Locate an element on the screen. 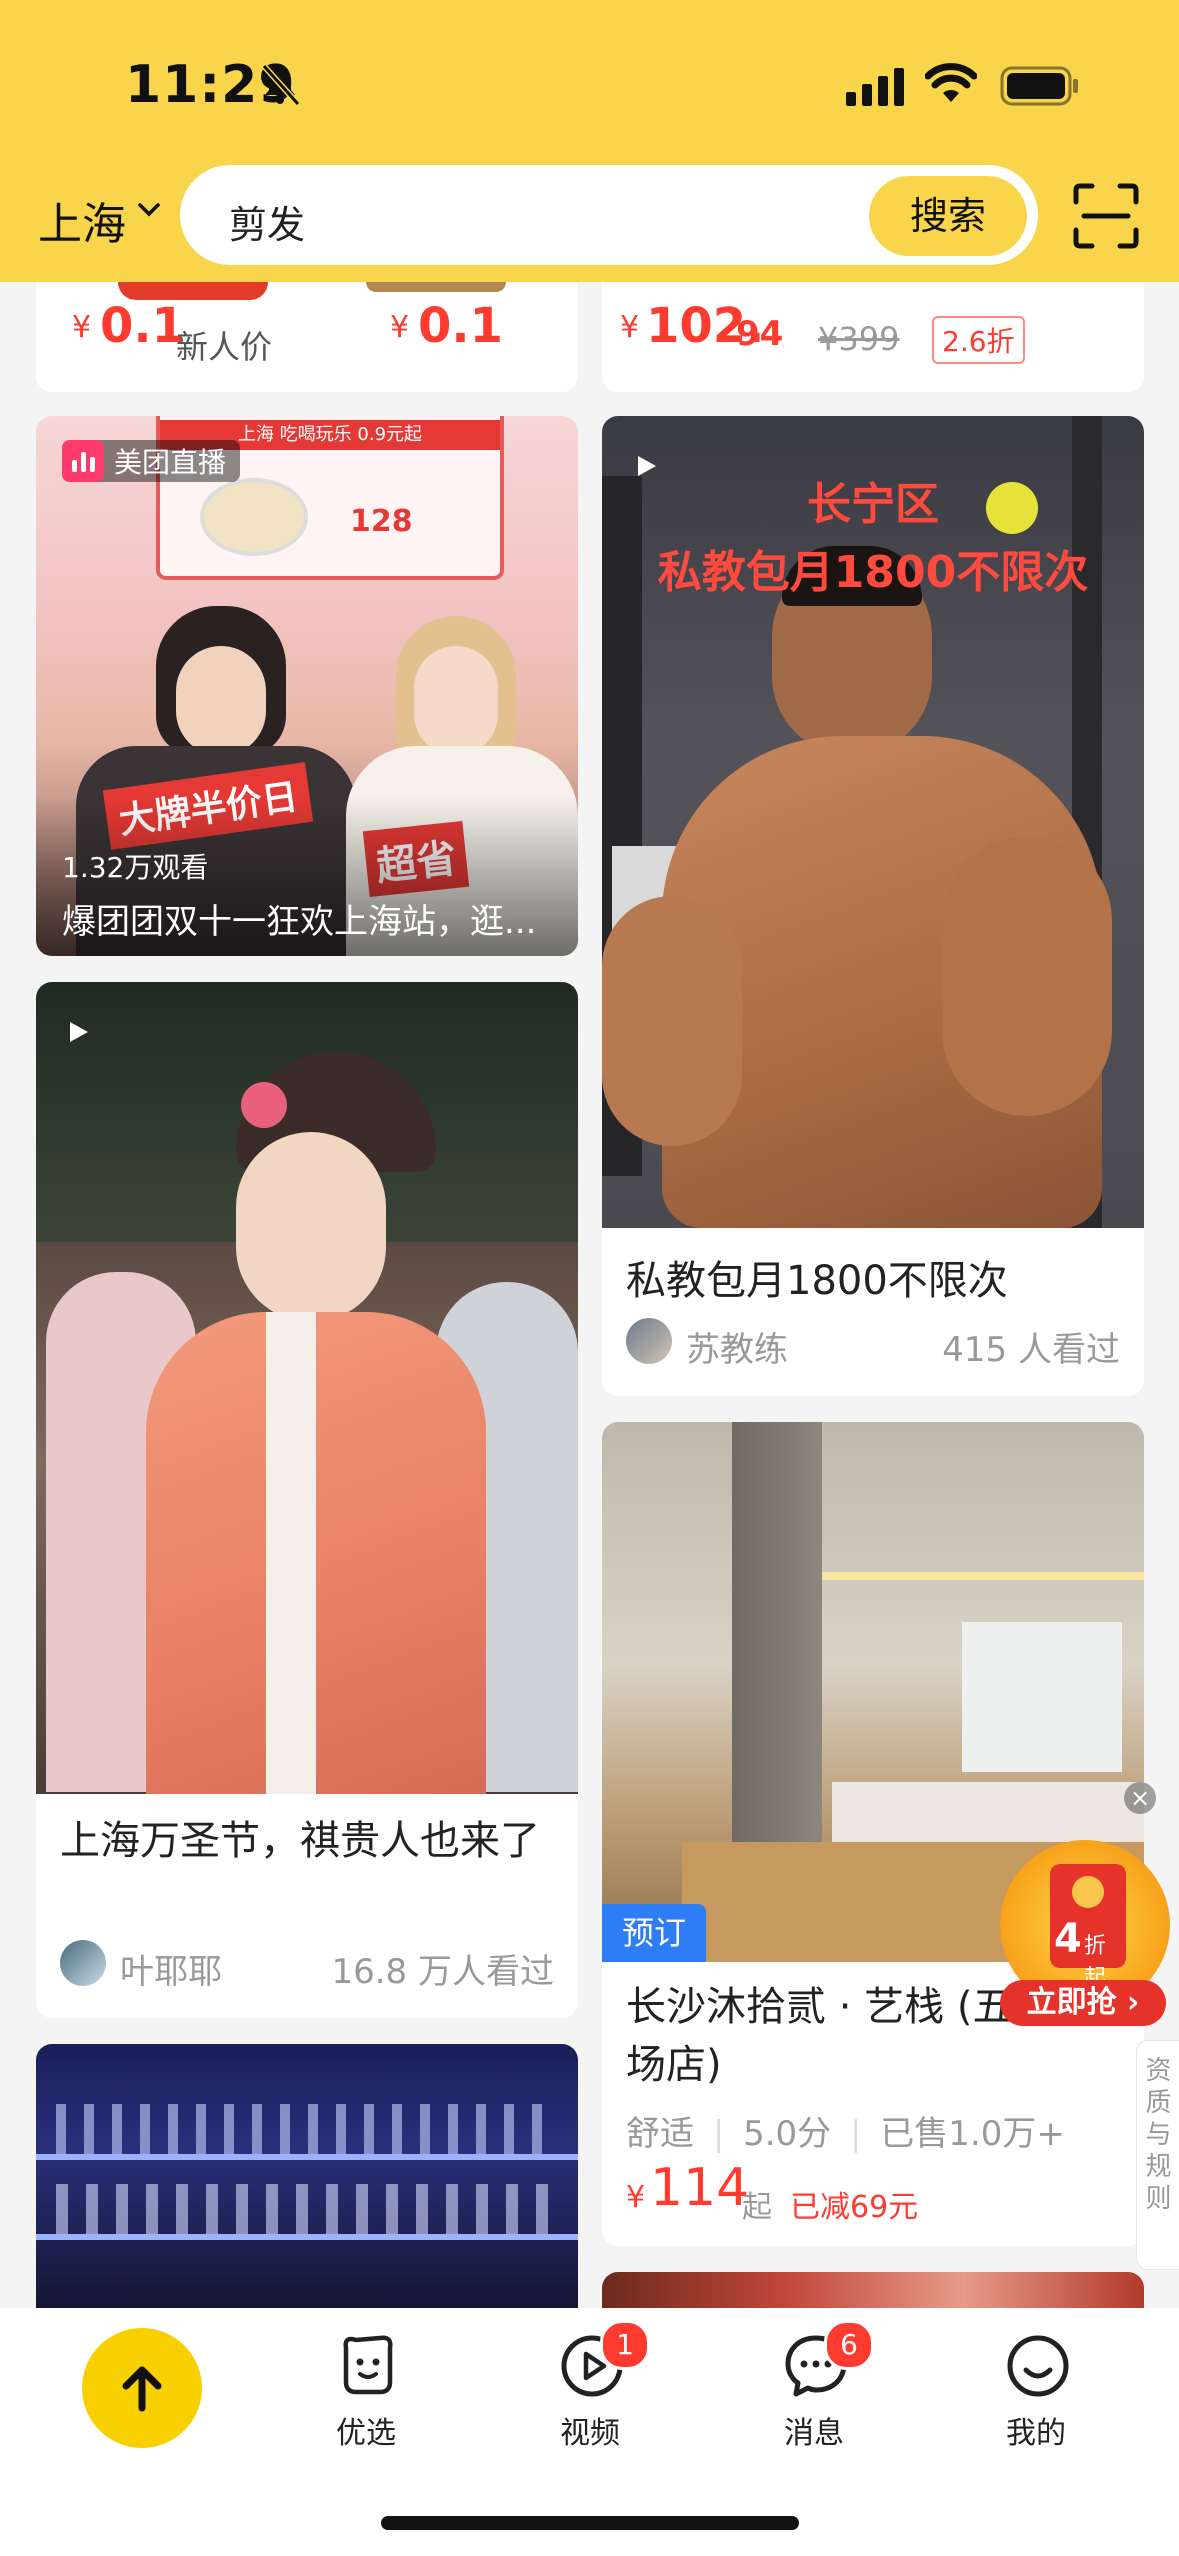 The width and height of the screenshot is (1179, 2556). cellular-signal-icon is located at coordinates (875, 87).